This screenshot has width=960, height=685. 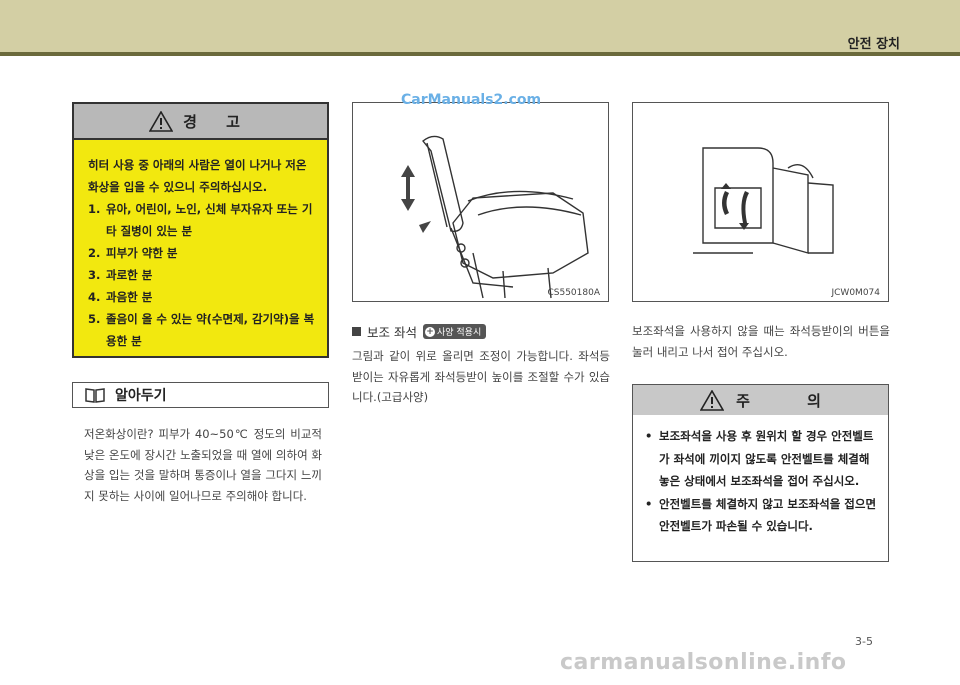 What do you see at coordinates (392, 332) in the screenshot?
I see `subsection-title: 보조 좌석` at bounding box center [392, 332].